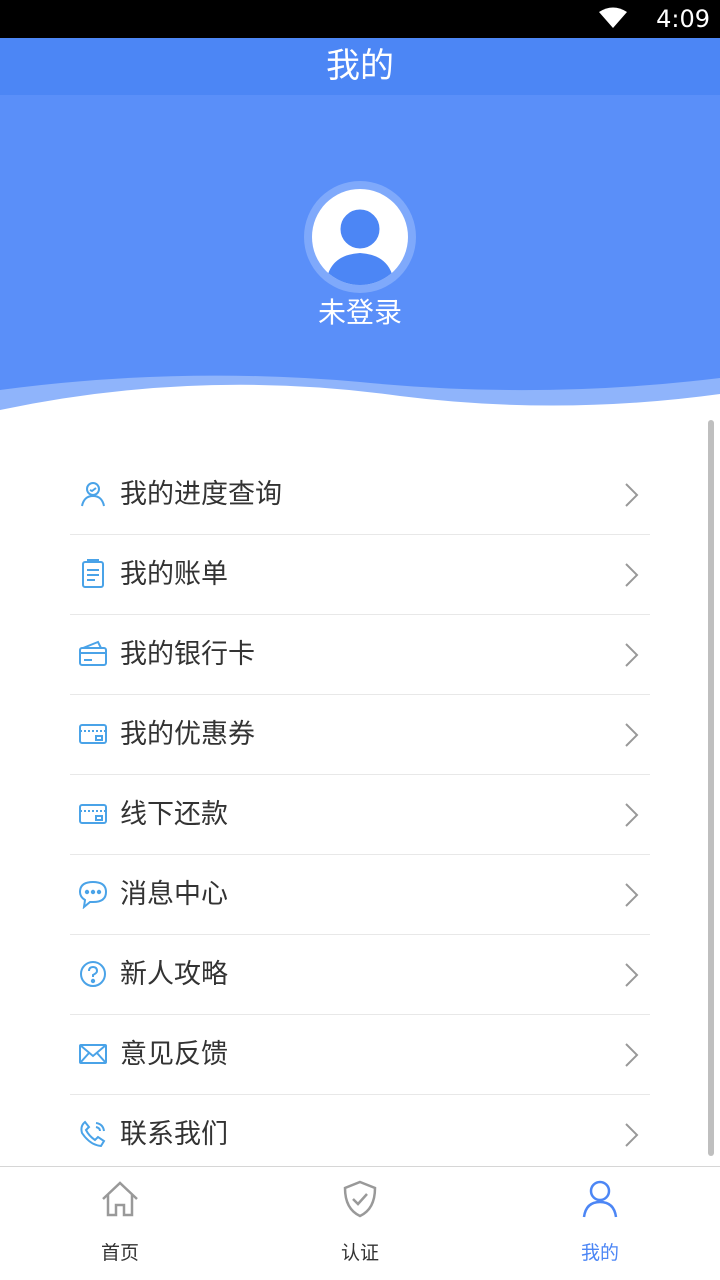  I want to click on nav-item-home: 首页, so click(120, 1223).